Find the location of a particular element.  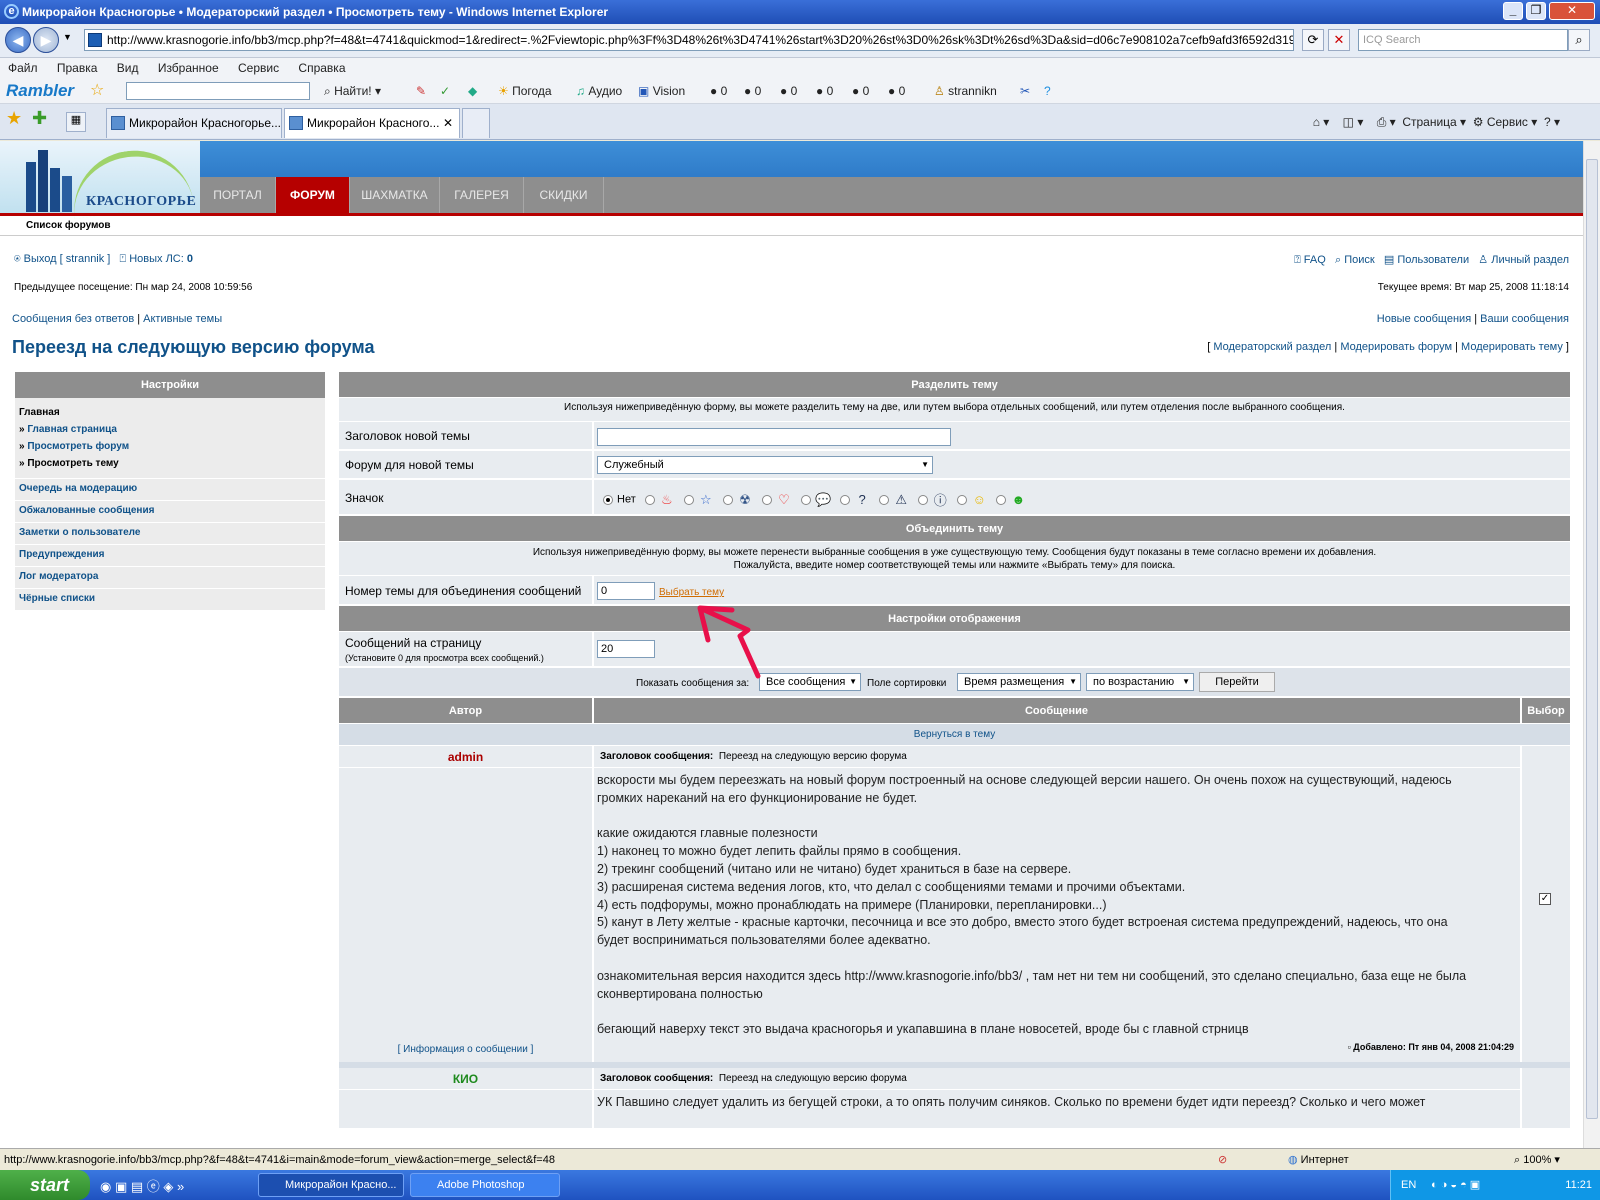

zoom-level: ⌕ 100% ▾ is located at coordinates (1537, 1160).